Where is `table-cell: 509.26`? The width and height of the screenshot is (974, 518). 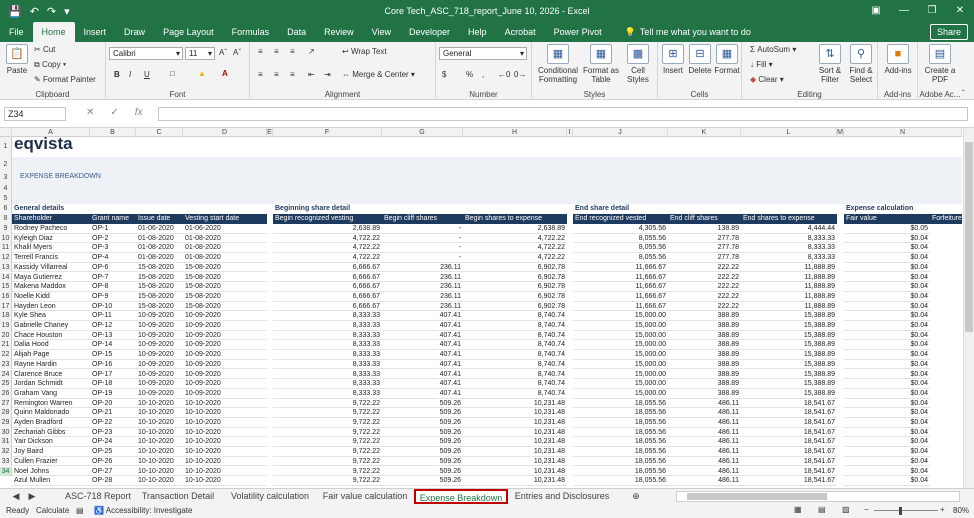
table-cell: 509.26 is located at coordinates (422, 472).